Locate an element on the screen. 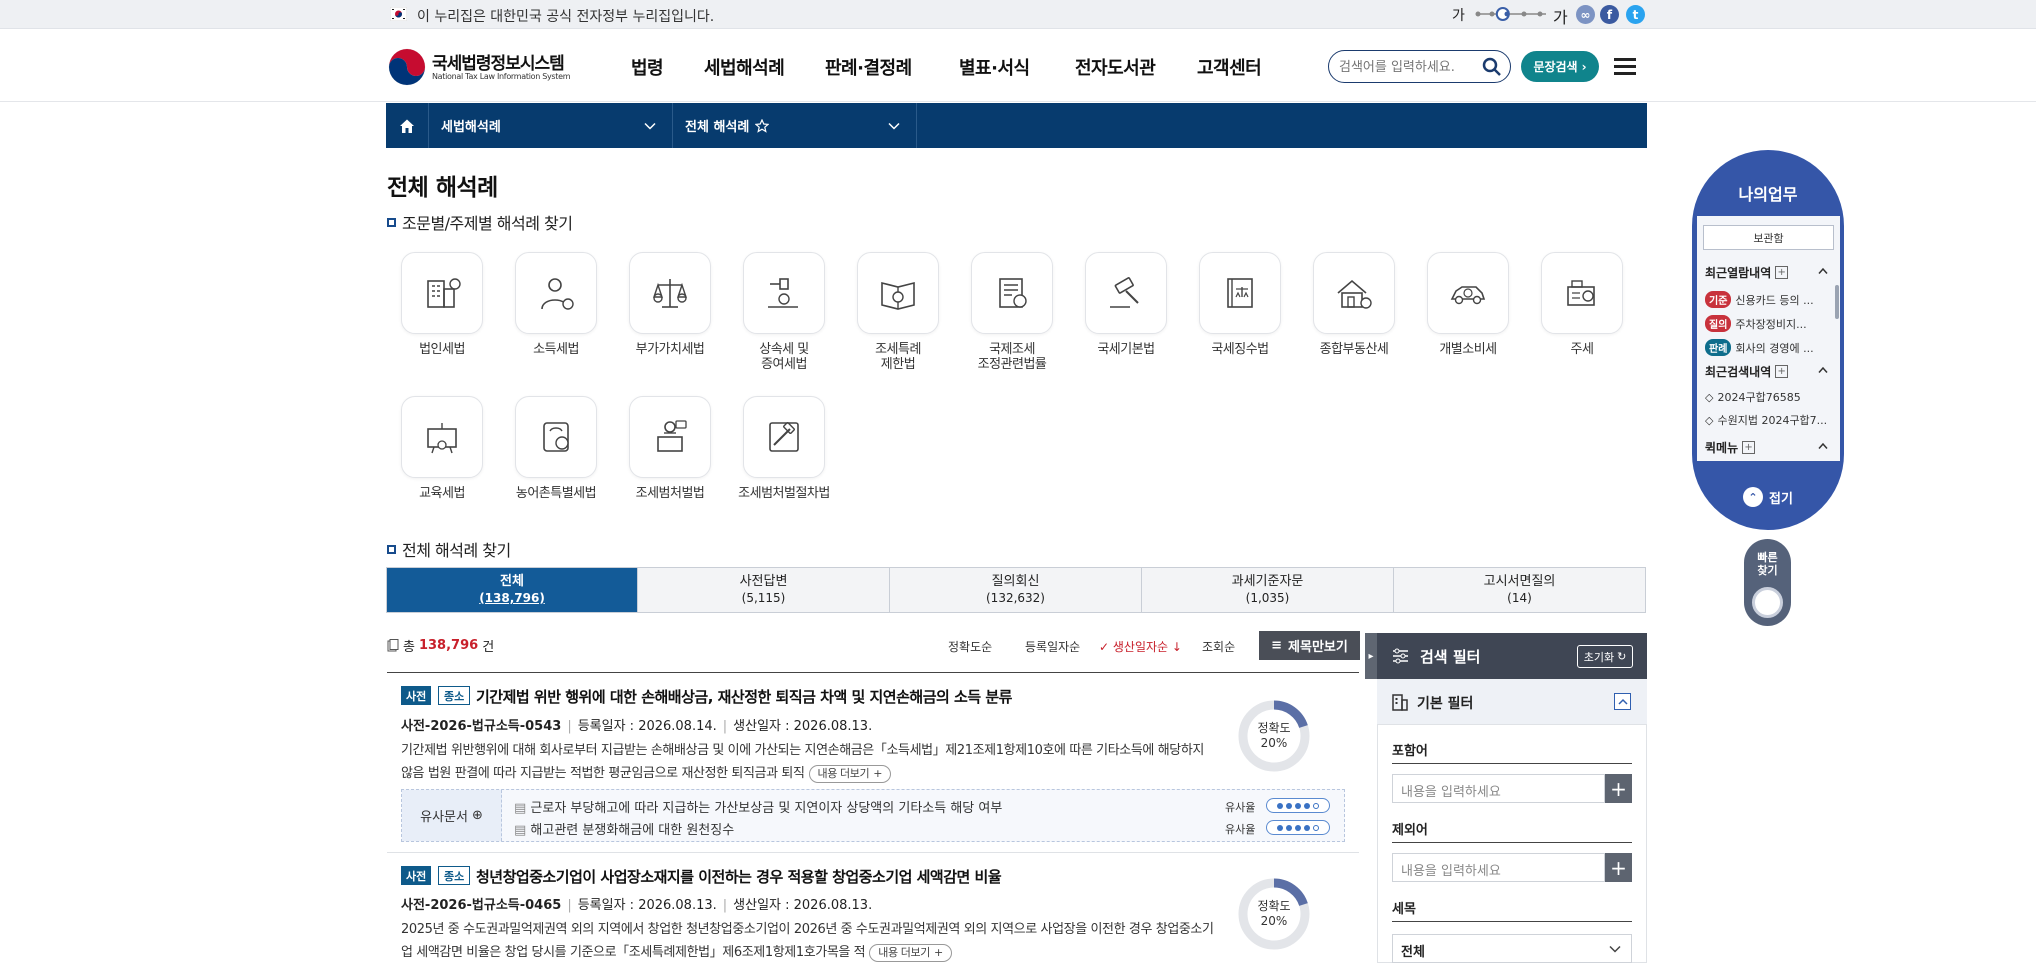  nav-tax-interpretation: 세법해석례 is located at coordinates (744, 67).